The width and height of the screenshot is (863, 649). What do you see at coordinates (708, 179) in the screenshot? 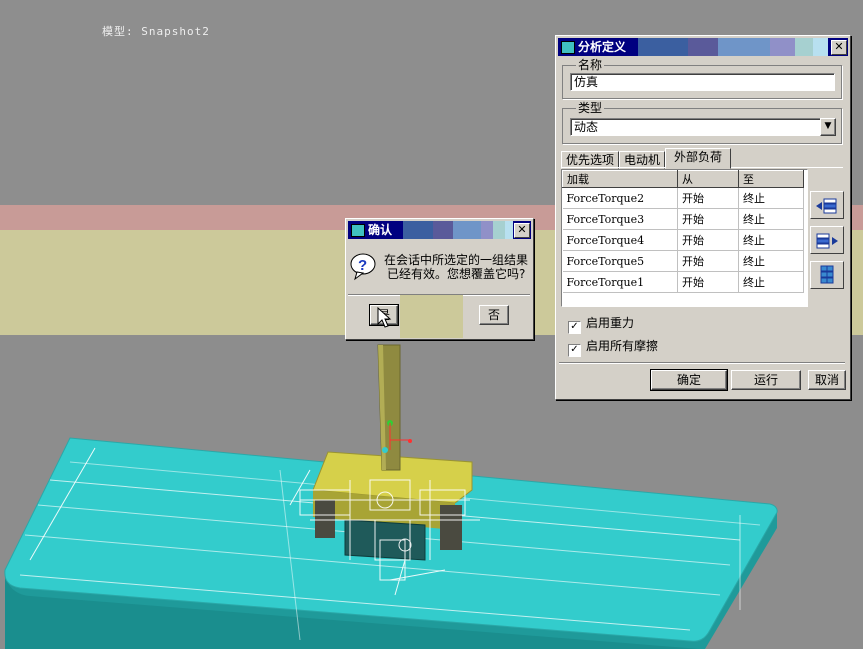
I see `column-header-from: 从` at bounding box center [708, 179].